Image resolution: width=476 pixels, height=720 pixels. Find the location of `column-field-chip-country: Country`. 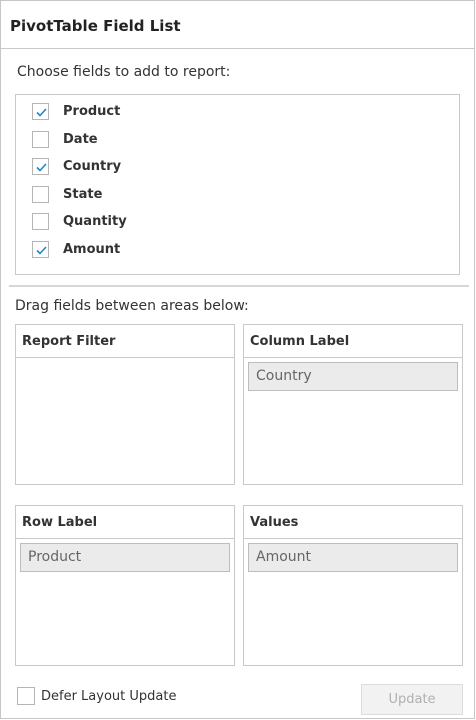

column-field-chip-country: Country is located at coordinates (353, 376).